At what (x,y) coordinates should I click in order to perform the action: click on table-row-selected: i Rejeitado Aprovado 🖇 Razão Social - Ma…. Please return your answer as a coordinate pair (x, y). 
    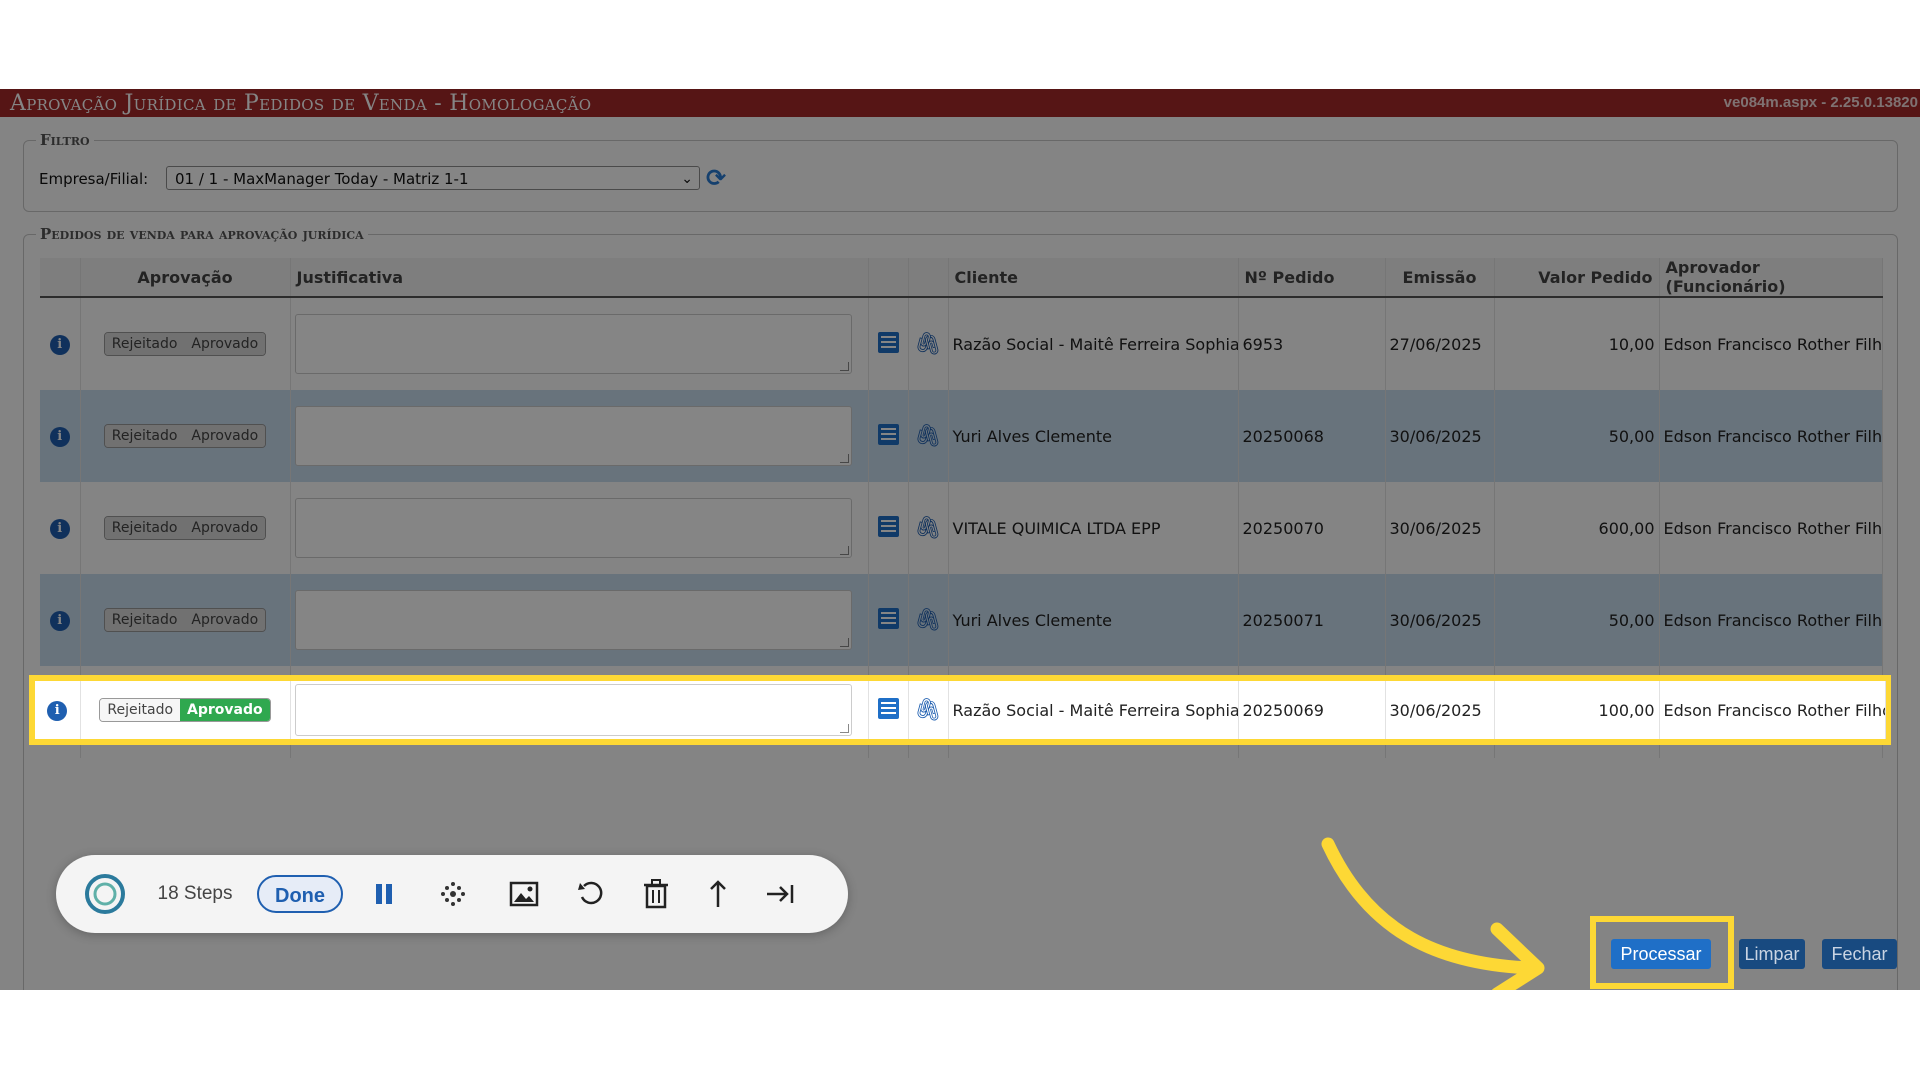
    Looking at the image, I should click on (960, 710).